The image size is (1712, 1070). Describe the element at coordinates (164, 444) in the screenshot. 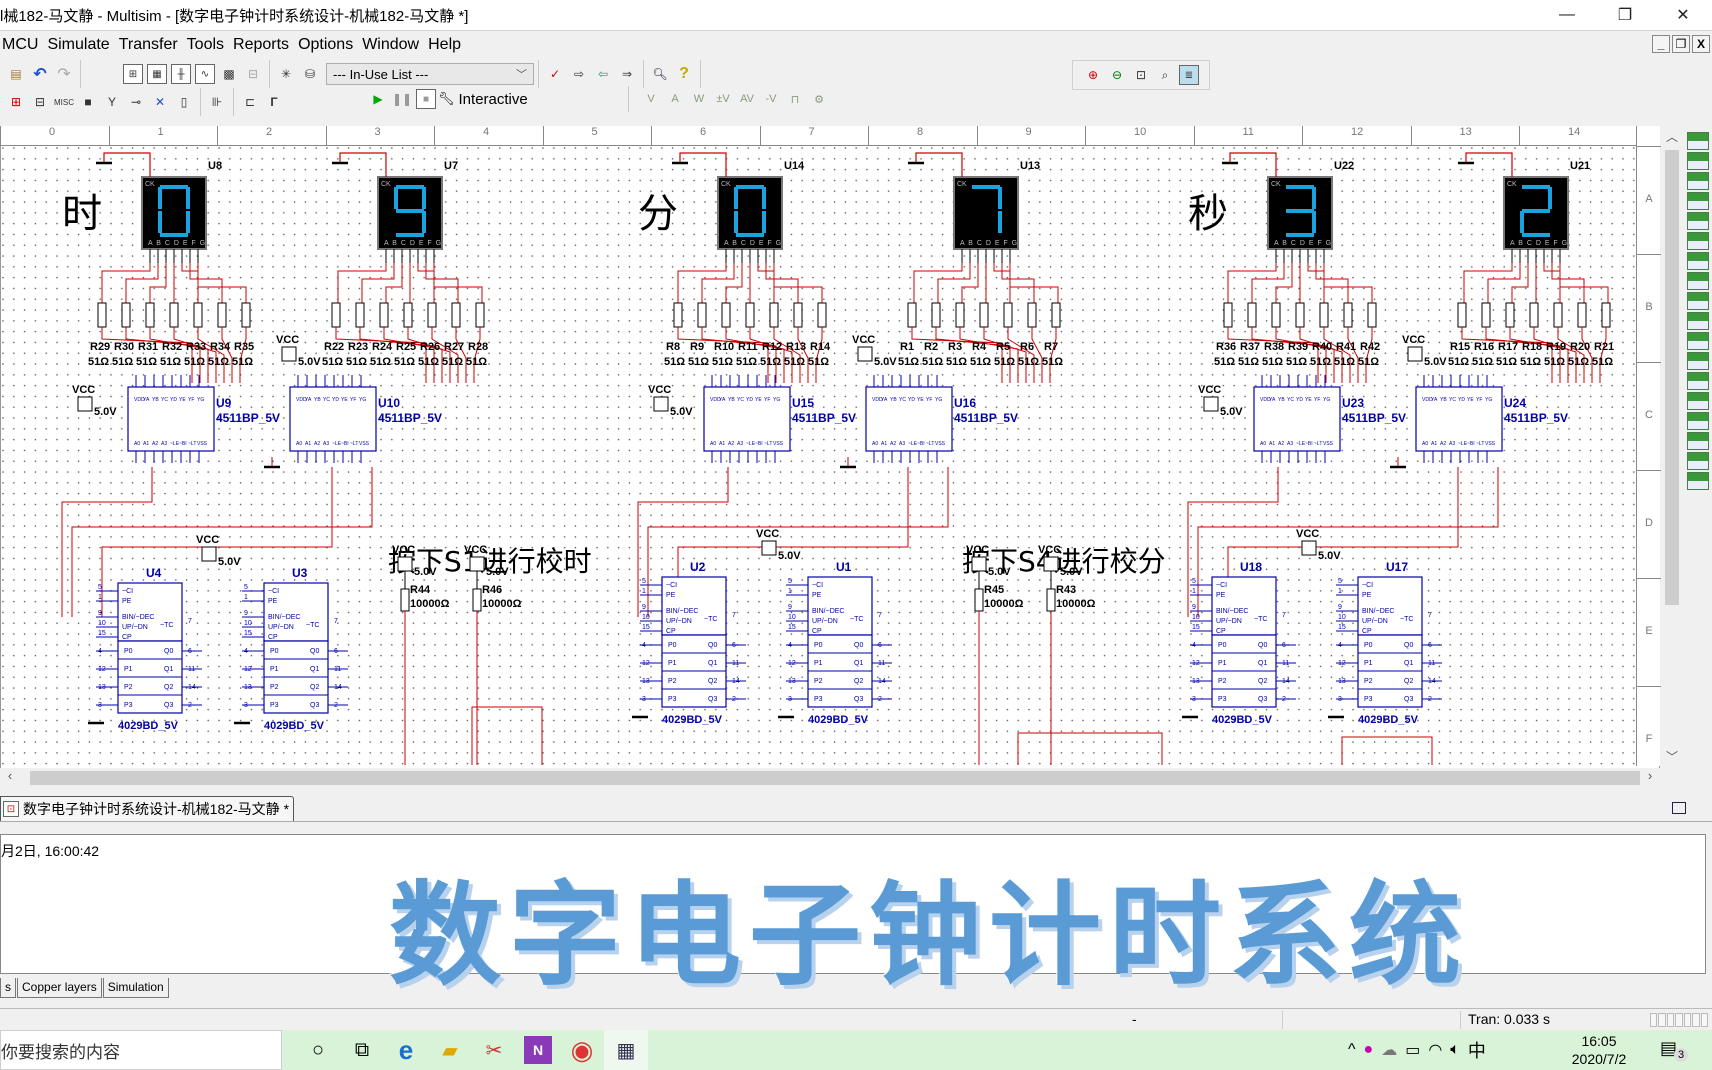

I see `decoder-pin: A3` at that location.